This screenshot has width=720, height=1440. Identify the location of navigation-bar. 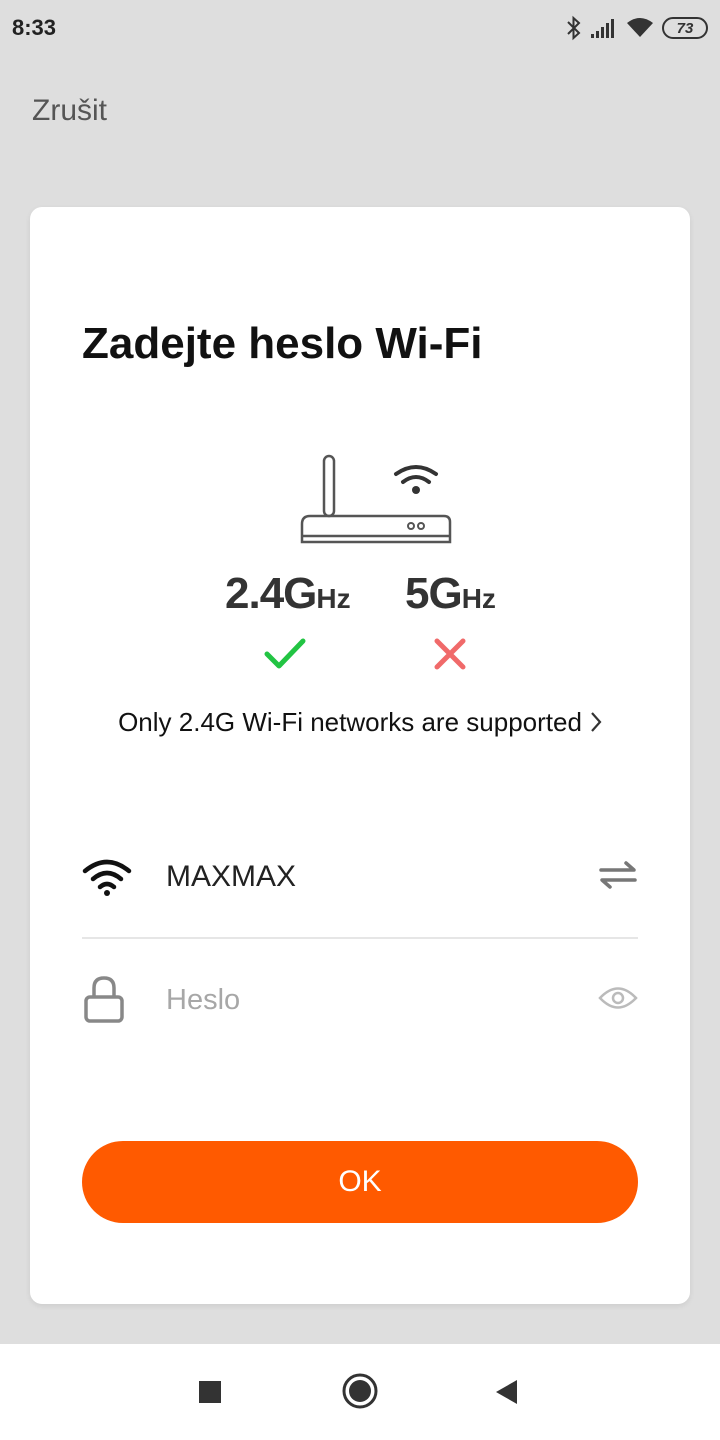
(360, 1392).